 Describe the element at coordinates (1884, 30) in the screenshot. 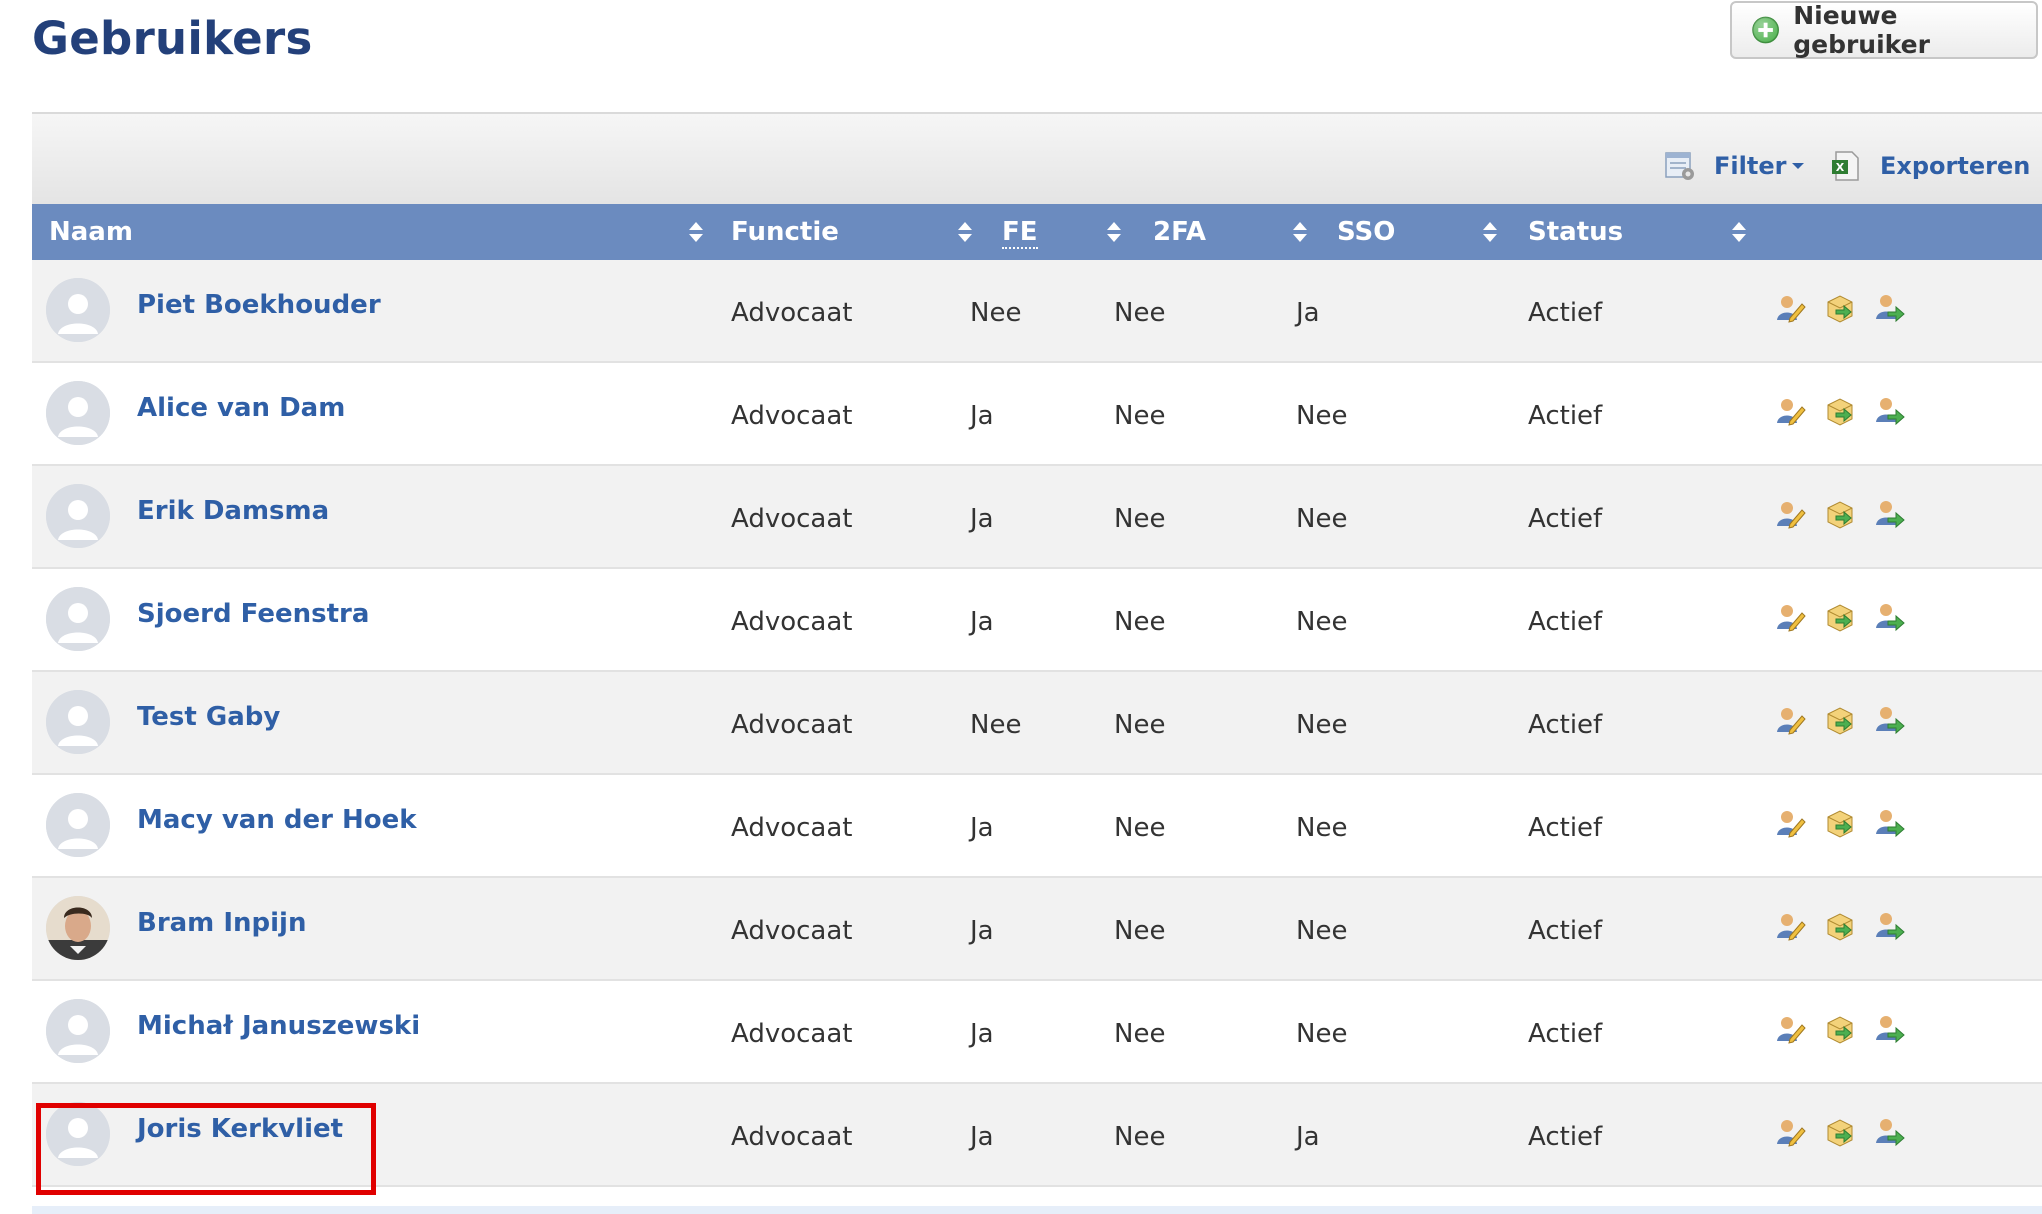

I see `new-user-button: Nieuwe gebruiker` at that location.